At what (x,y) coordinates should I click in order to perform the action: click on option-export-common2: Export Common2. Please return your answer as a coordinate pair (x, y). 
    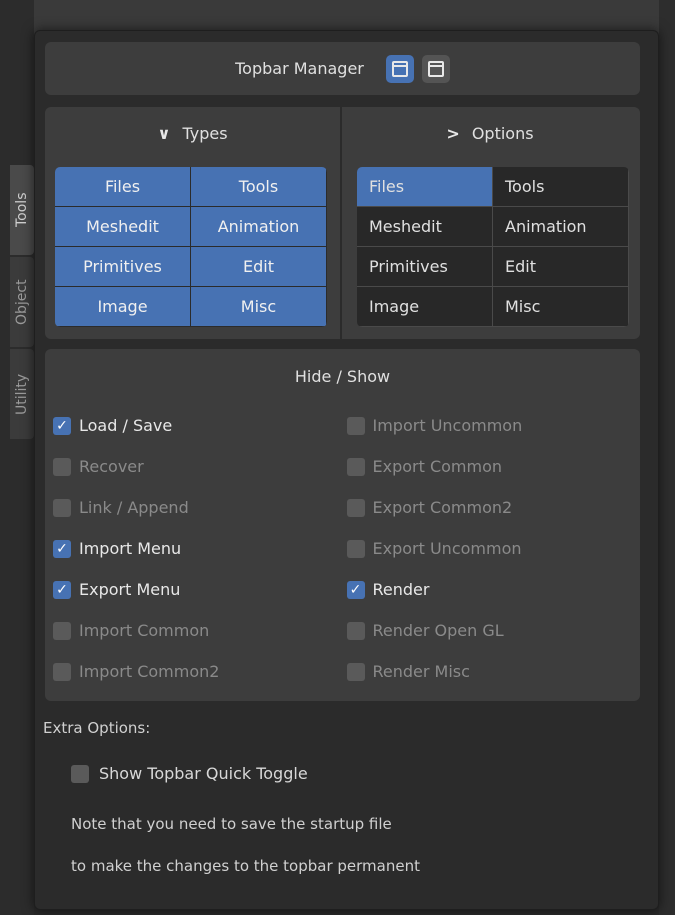
    Looking at the image, I should click on (493, 507).